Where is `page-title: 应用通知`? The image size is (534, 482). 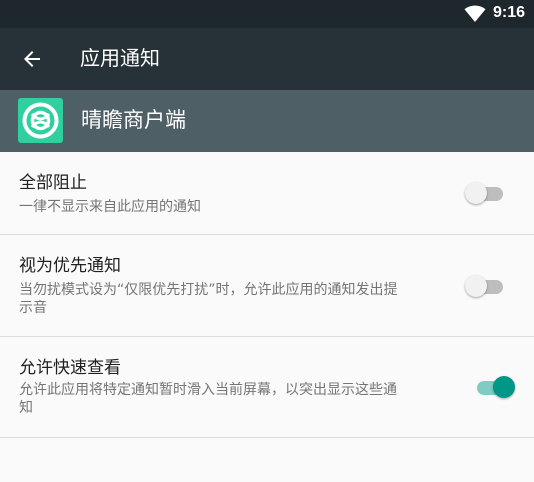 page-title: 应用通知 is located at coordinates (120, 58).